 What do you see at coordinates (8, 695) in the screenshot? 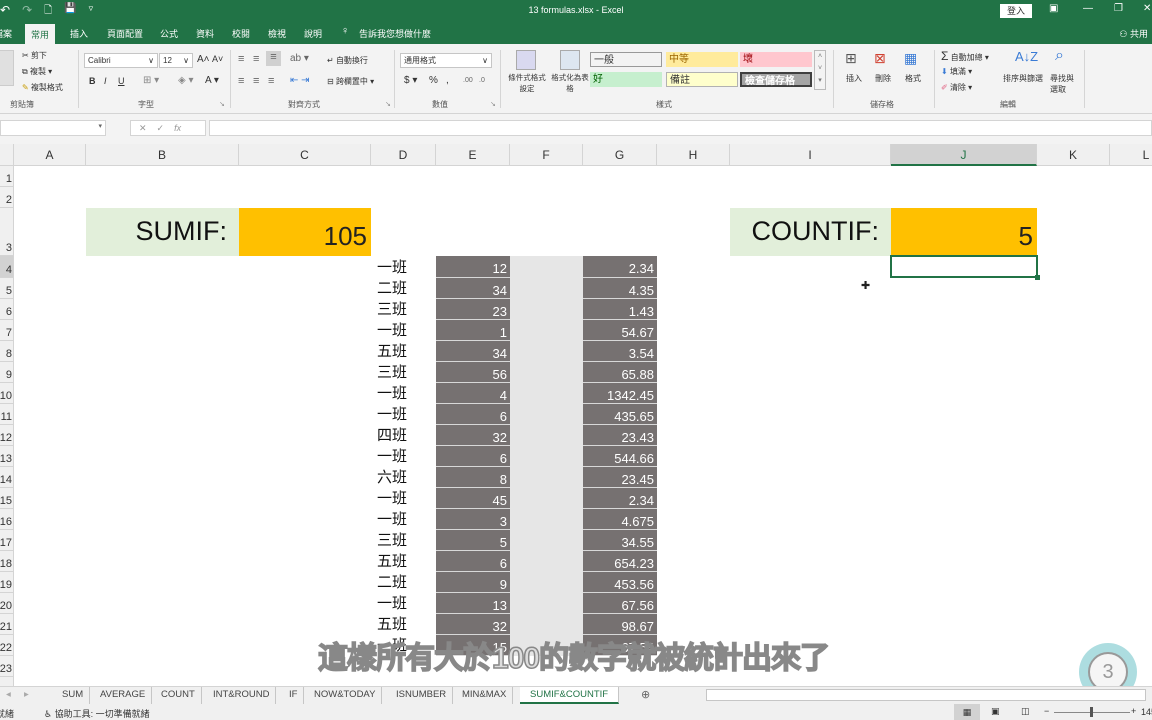
I see `tab-scroll-left-icon: ◂` at bounding box center [8, 695].